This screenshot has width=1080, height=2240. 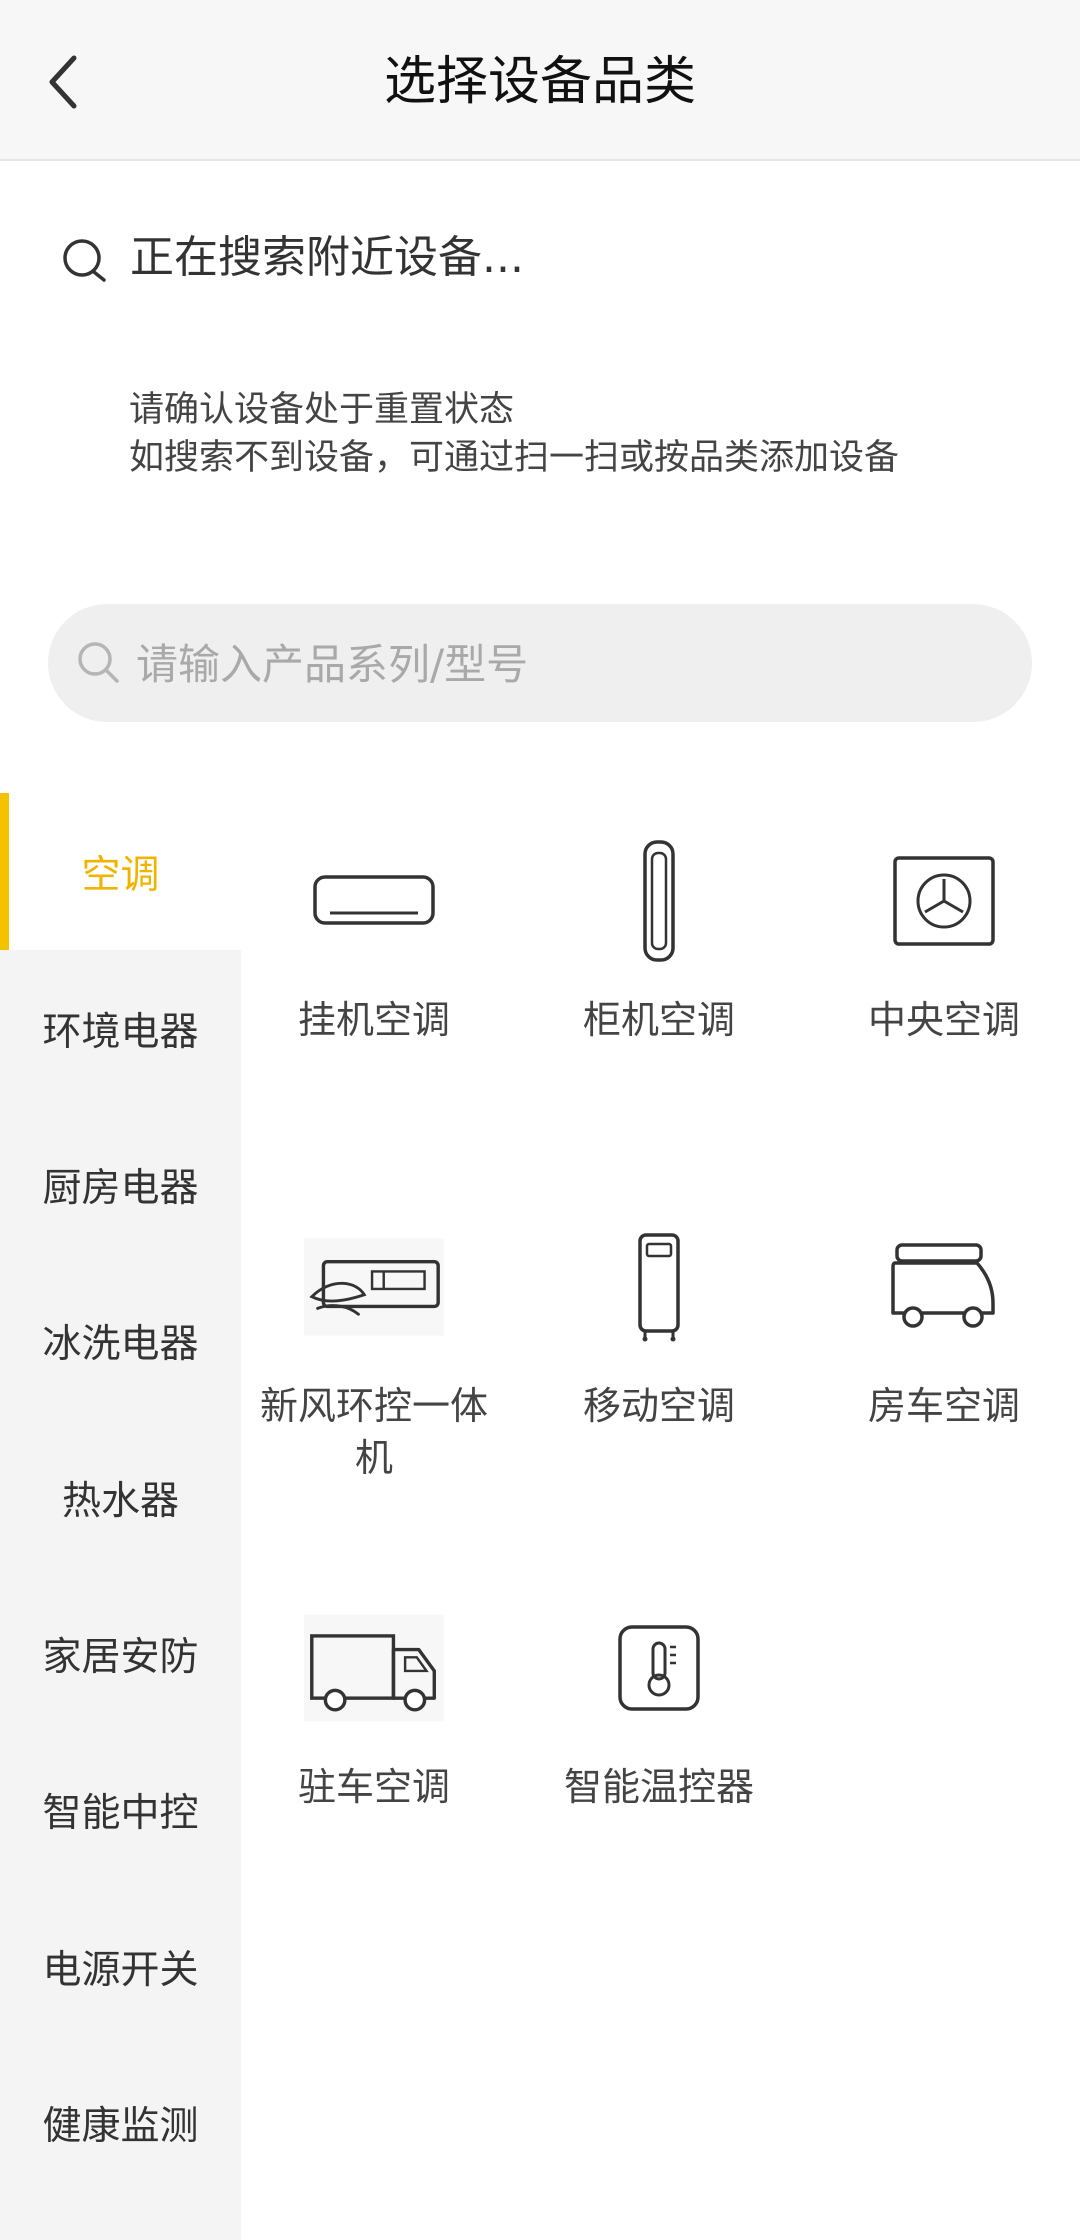 I want to click on page-title: 选择设备品类, so click(x=539, y=82).